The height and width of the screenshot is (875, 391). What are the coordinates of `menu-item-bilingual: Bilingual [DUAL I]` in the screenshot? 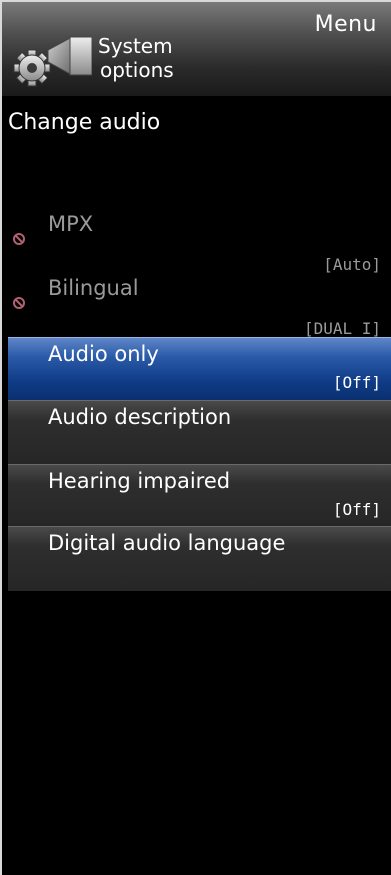 It's located at (199, 305).